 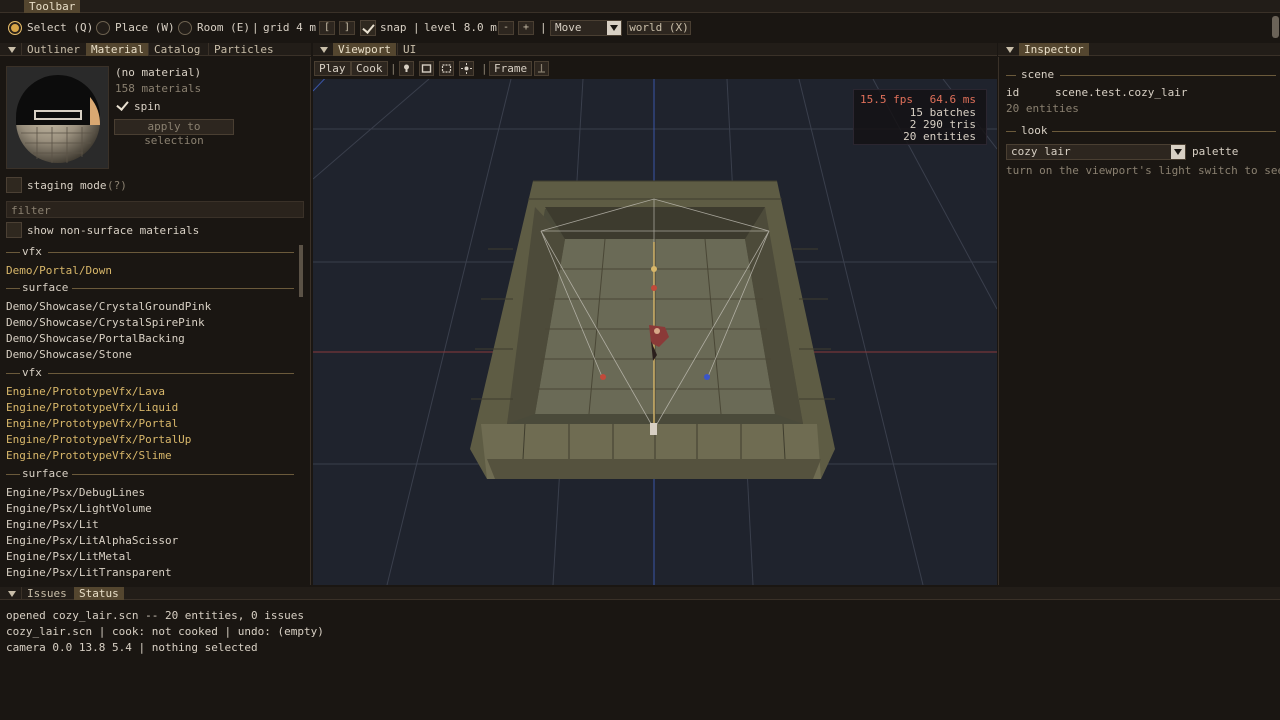 What do you see at coordinates (1041, 151) in the screenshot?
I see `palette-value: cozy lair` at bounding box center [1041, 151].